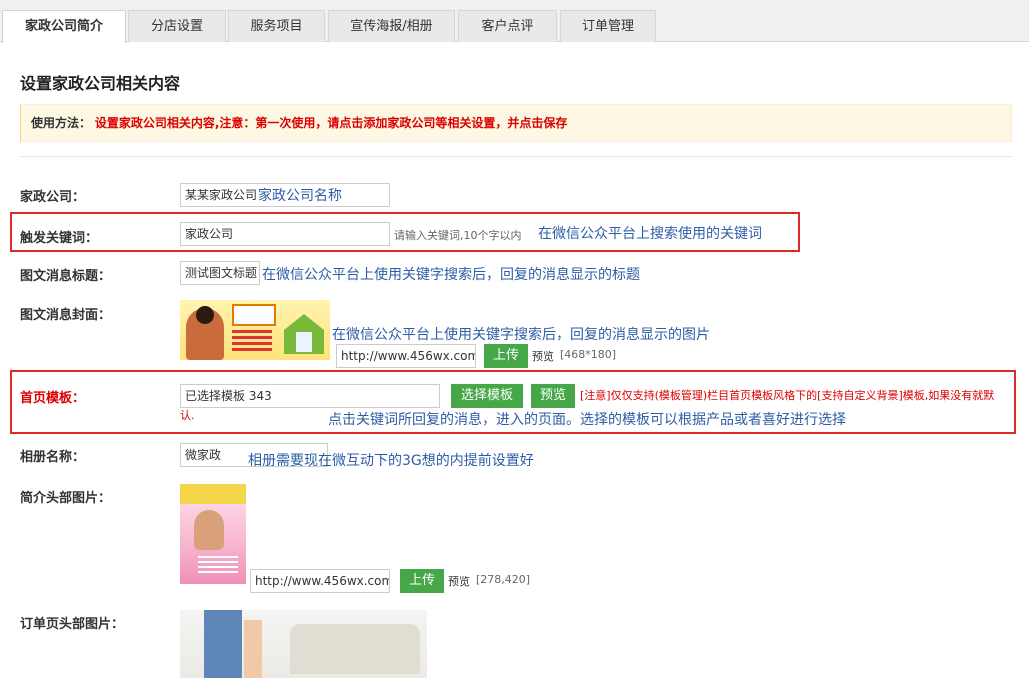 The height and width of the screenshot is (678, 1029). Describe the element at coordinates (255, 330) in the screenshot. I see `cover-image` at that location.